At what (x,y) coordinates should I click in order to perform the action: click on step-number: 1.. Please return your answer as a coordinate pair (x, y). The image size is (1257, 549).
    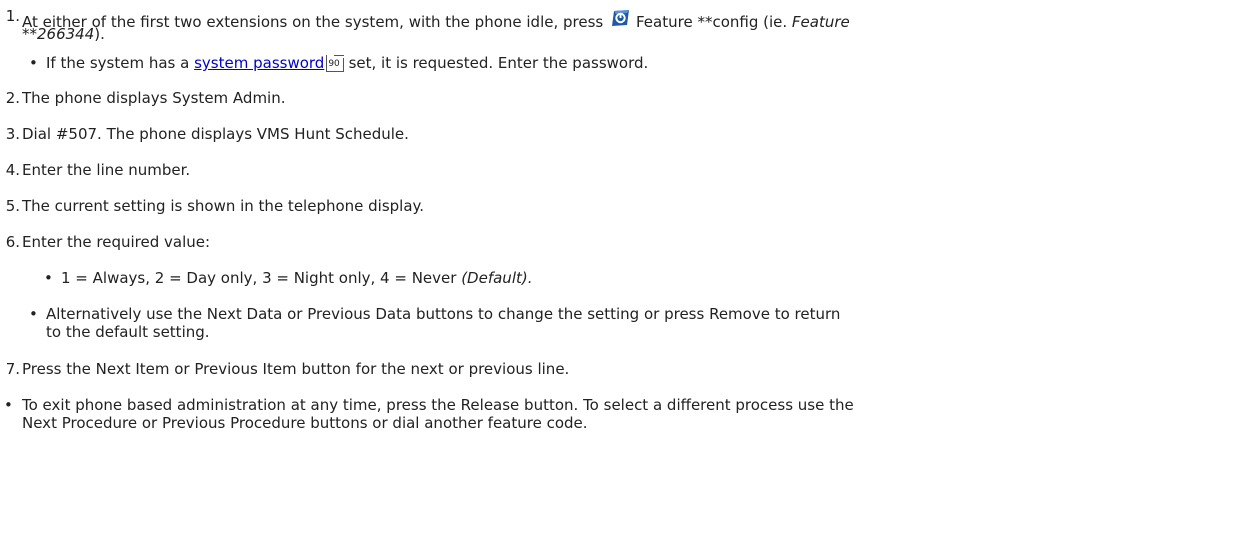
    Looking at the image, I should click on (12, 16).